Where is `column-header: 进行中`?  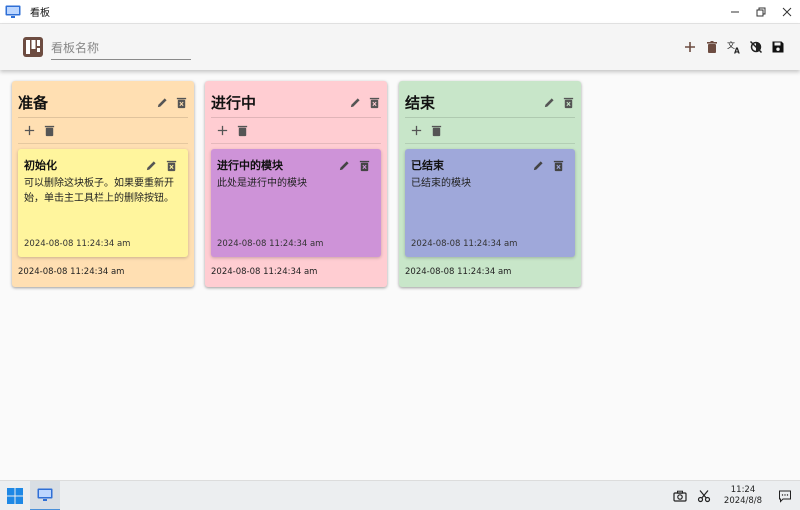 column-header: 进行中 is located at coordinates (296, 102).